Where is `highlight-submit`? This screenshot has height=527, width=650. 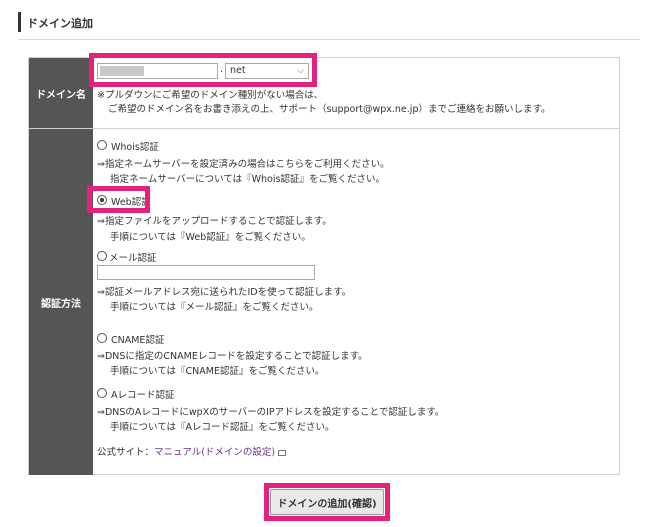 highlight-submit is located at coordinates (327, 502).